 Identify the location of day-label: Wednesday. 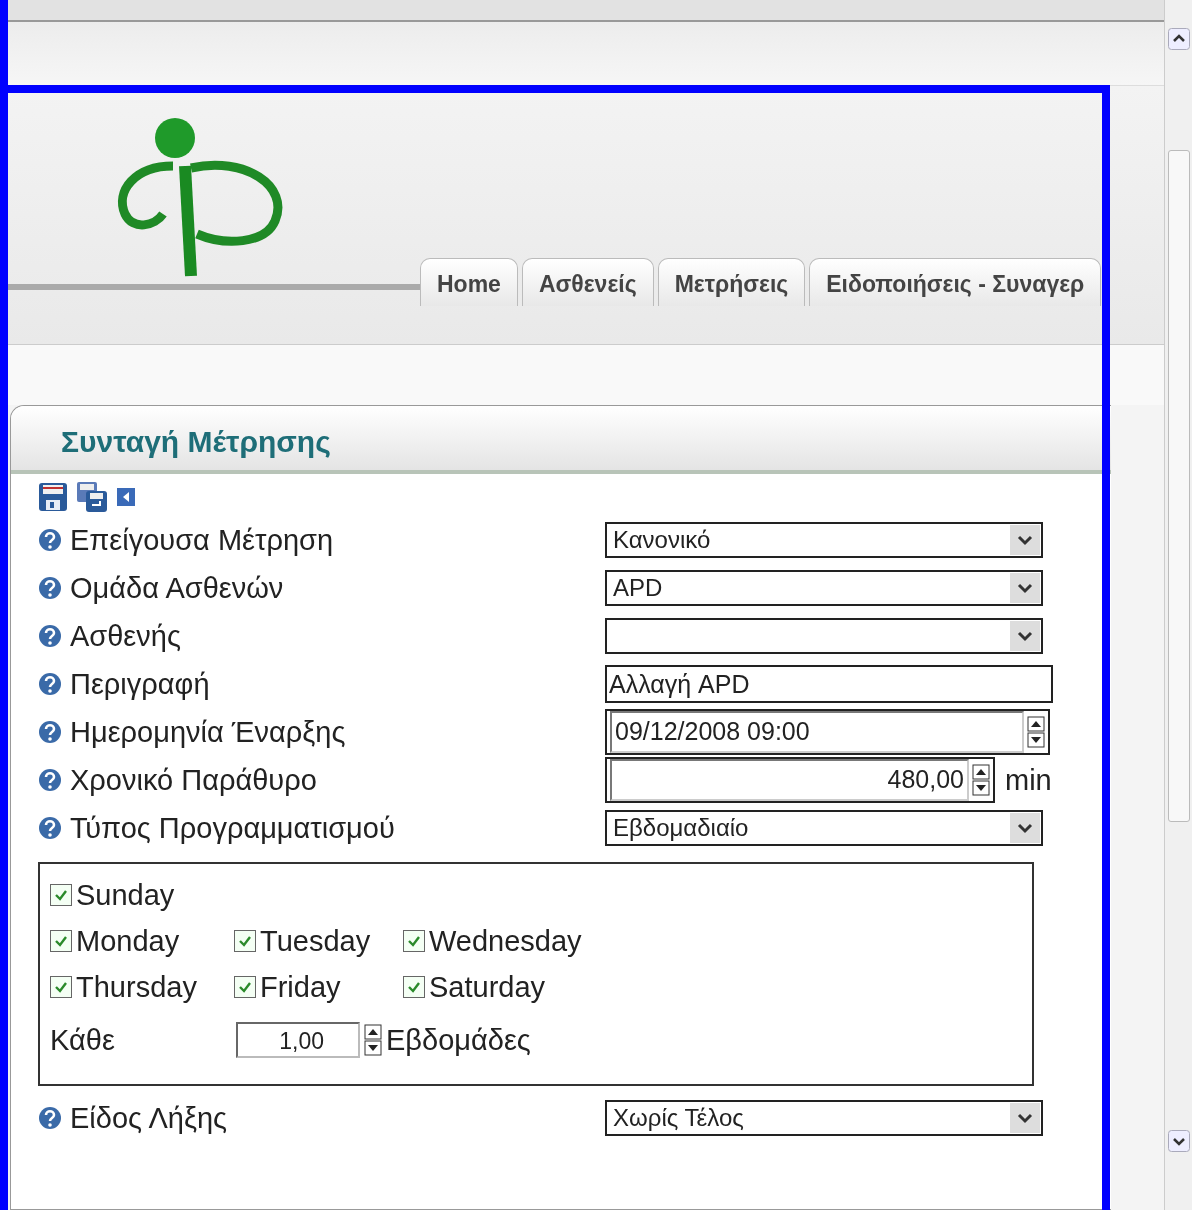
(505, 941).